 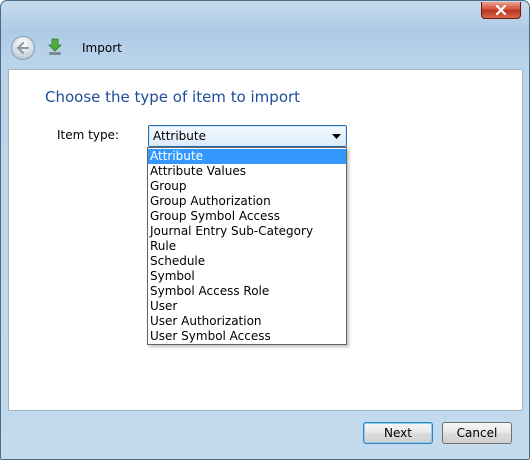 I want to click on close-button, so click(x=501, y=10).